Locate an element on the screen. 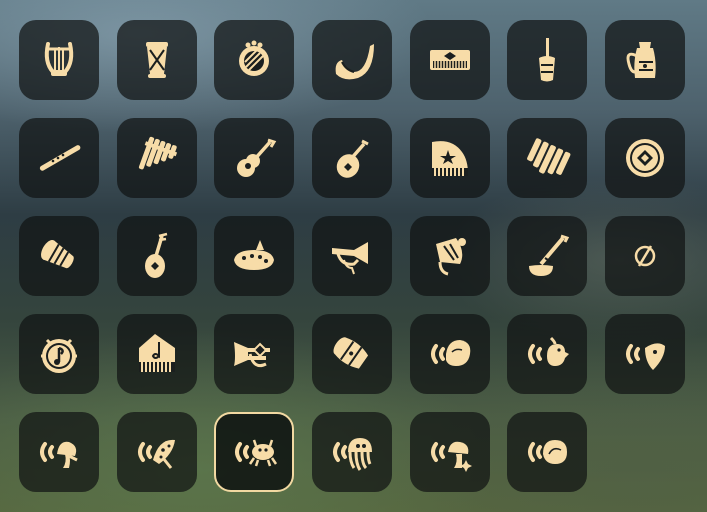 The height and width of the screenshot is (512, 707). music-drum-icon is located at coordinates (59, 354).